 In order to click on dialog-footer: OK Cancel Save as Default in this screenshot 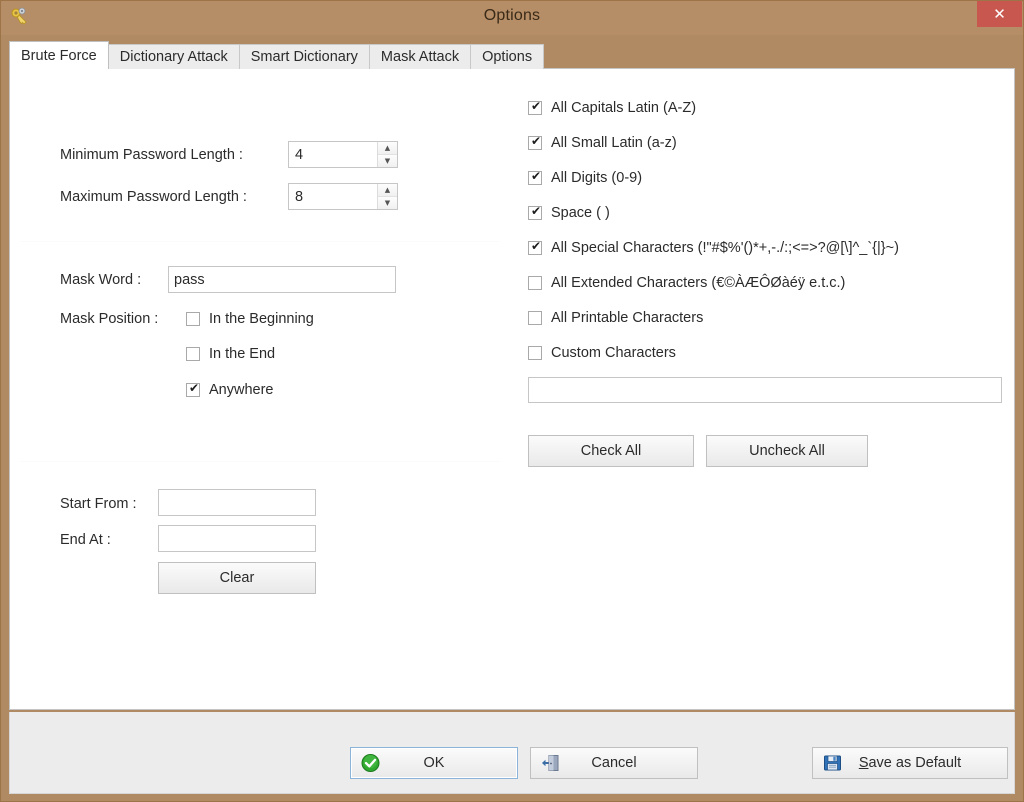, I will do `click(512, 753)`.